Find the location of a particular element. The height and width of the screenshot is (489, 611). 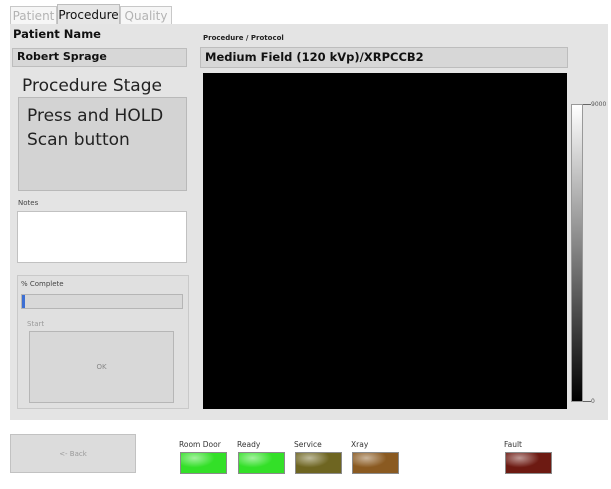

tab-procedure: Procedure is located at coordinates (88, 14).